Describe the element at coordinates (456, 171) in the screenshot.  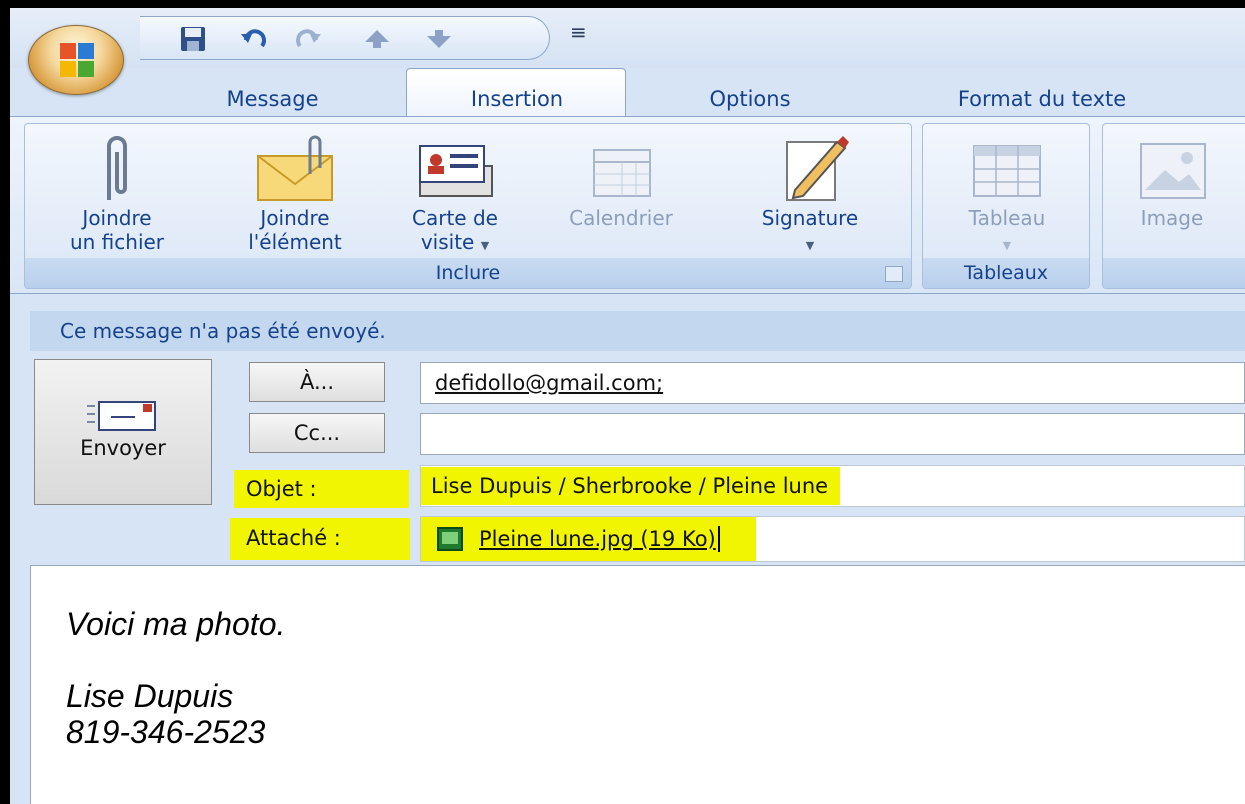
I see `business-card-icon` at that location.